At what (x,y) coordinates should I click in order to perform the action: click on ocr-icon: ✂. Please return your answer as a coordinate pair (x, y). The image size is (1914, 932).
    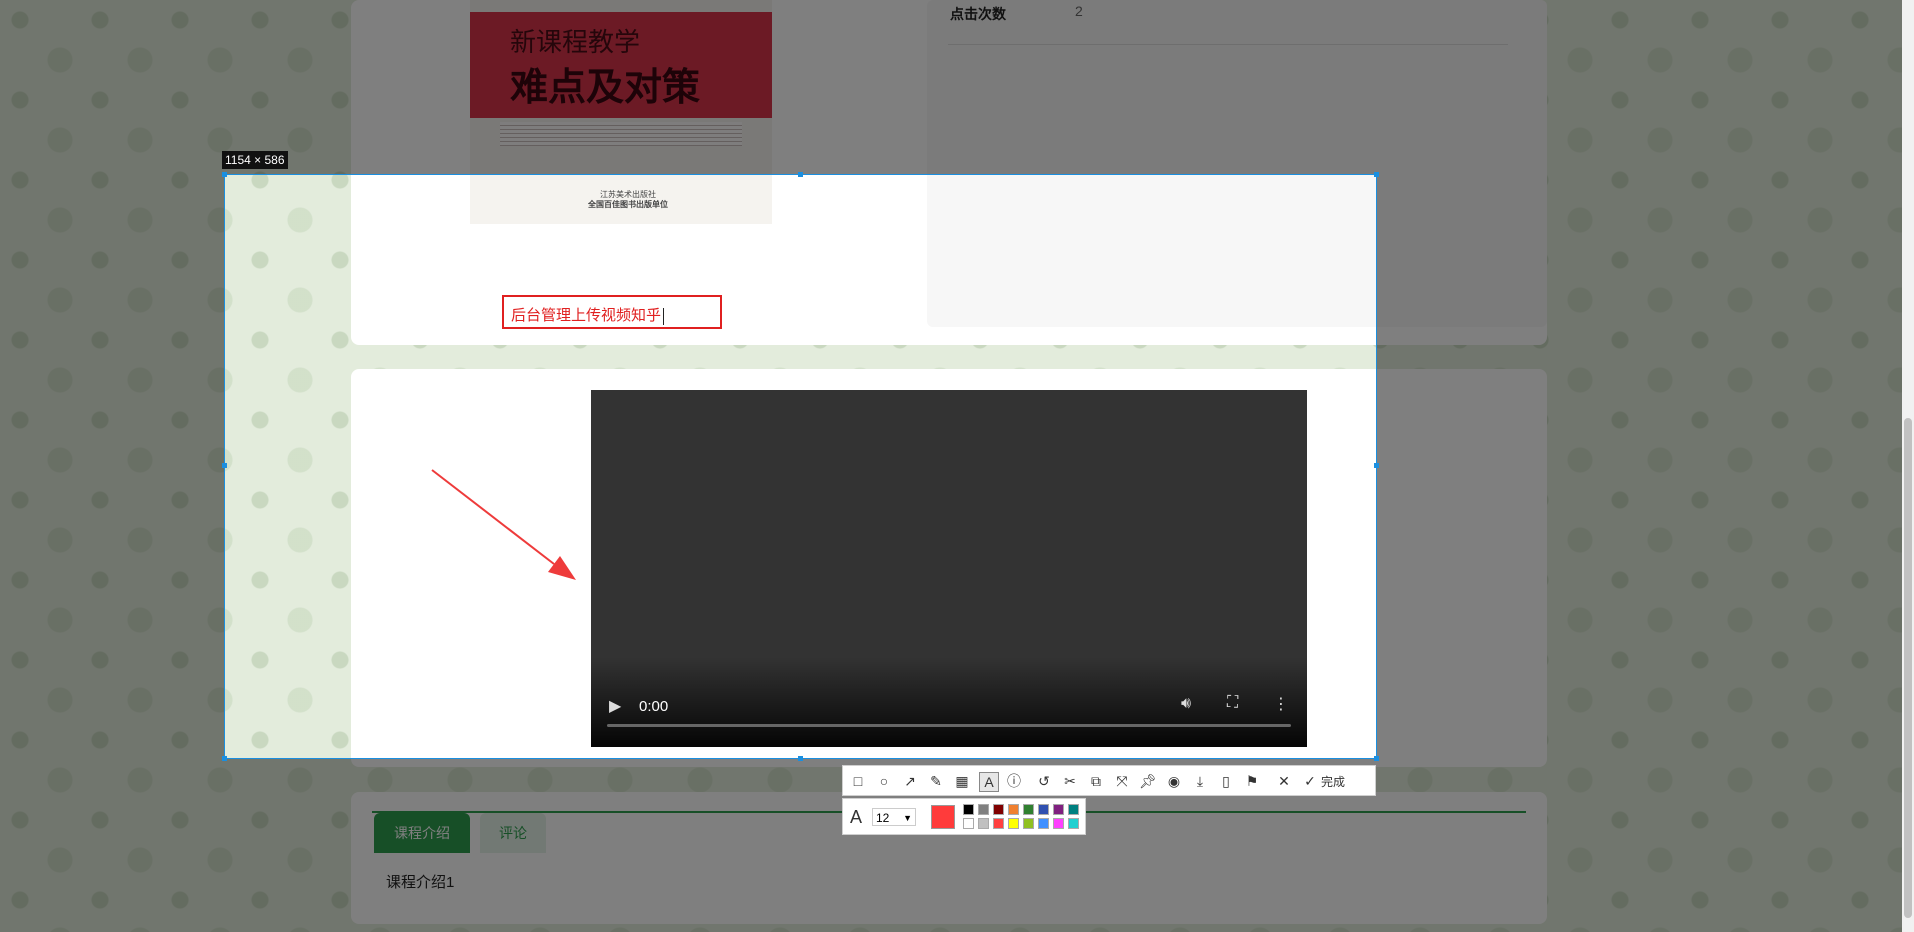
    Looking at the image, I should click on (1070, 781).